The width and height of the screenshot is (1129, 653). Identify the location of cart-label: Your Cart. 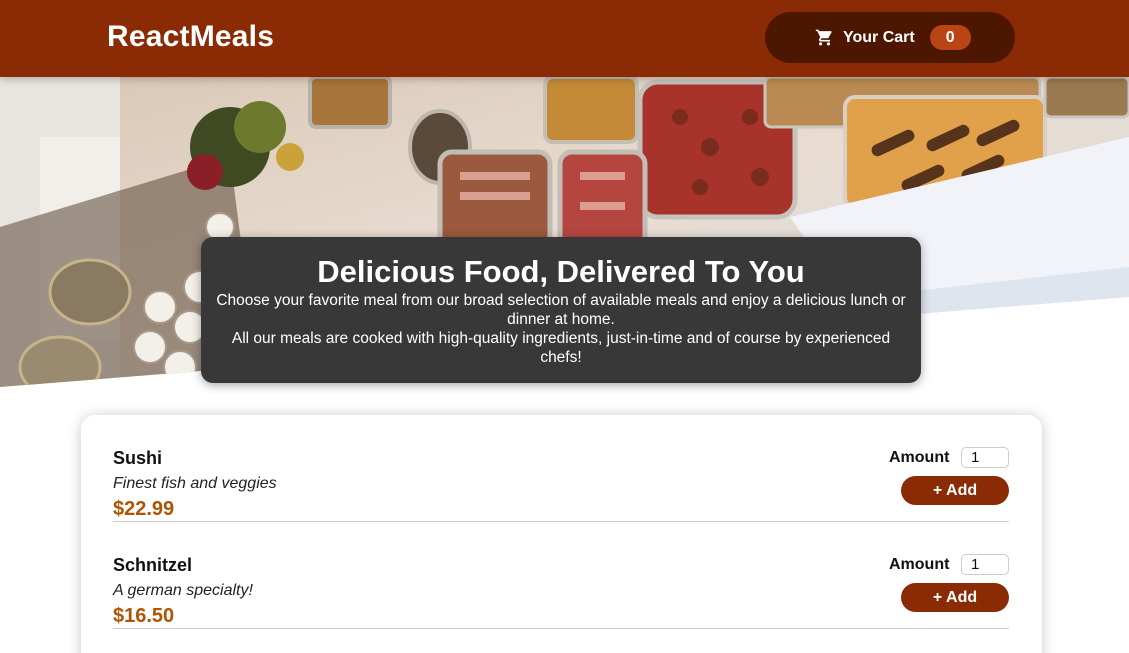
(879, 37).